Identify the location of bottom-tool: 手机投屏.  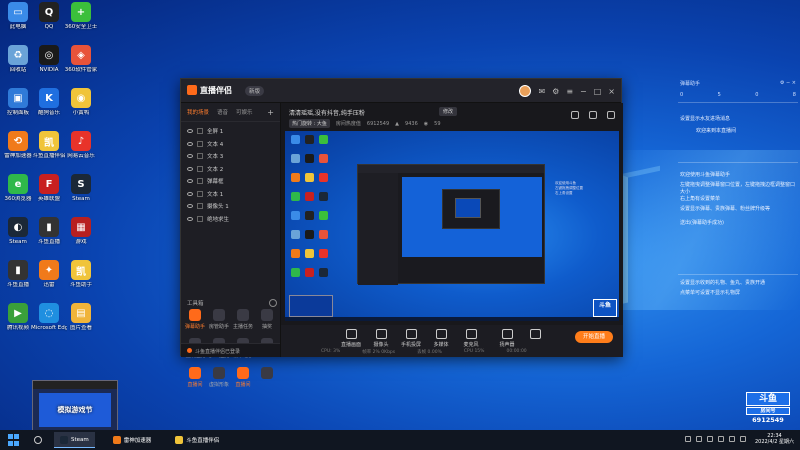
(411, 338).